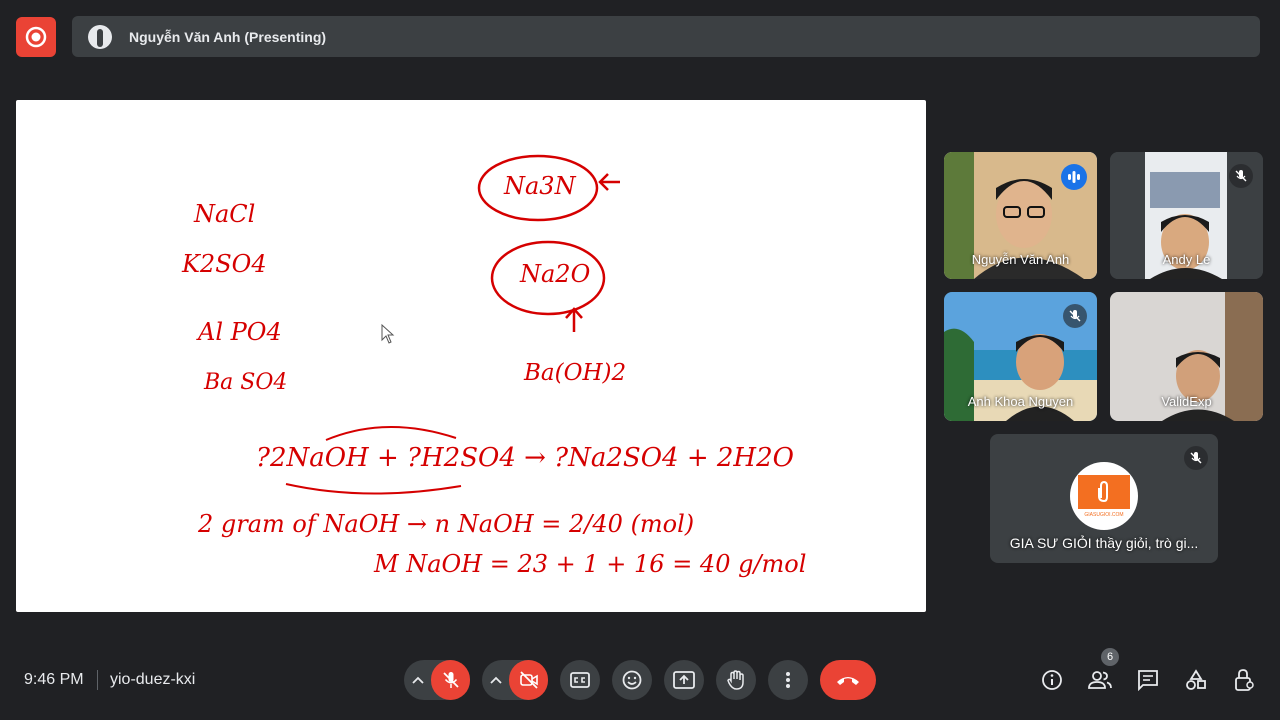  I want to click on lock-person-icon, so click(1244, 680).